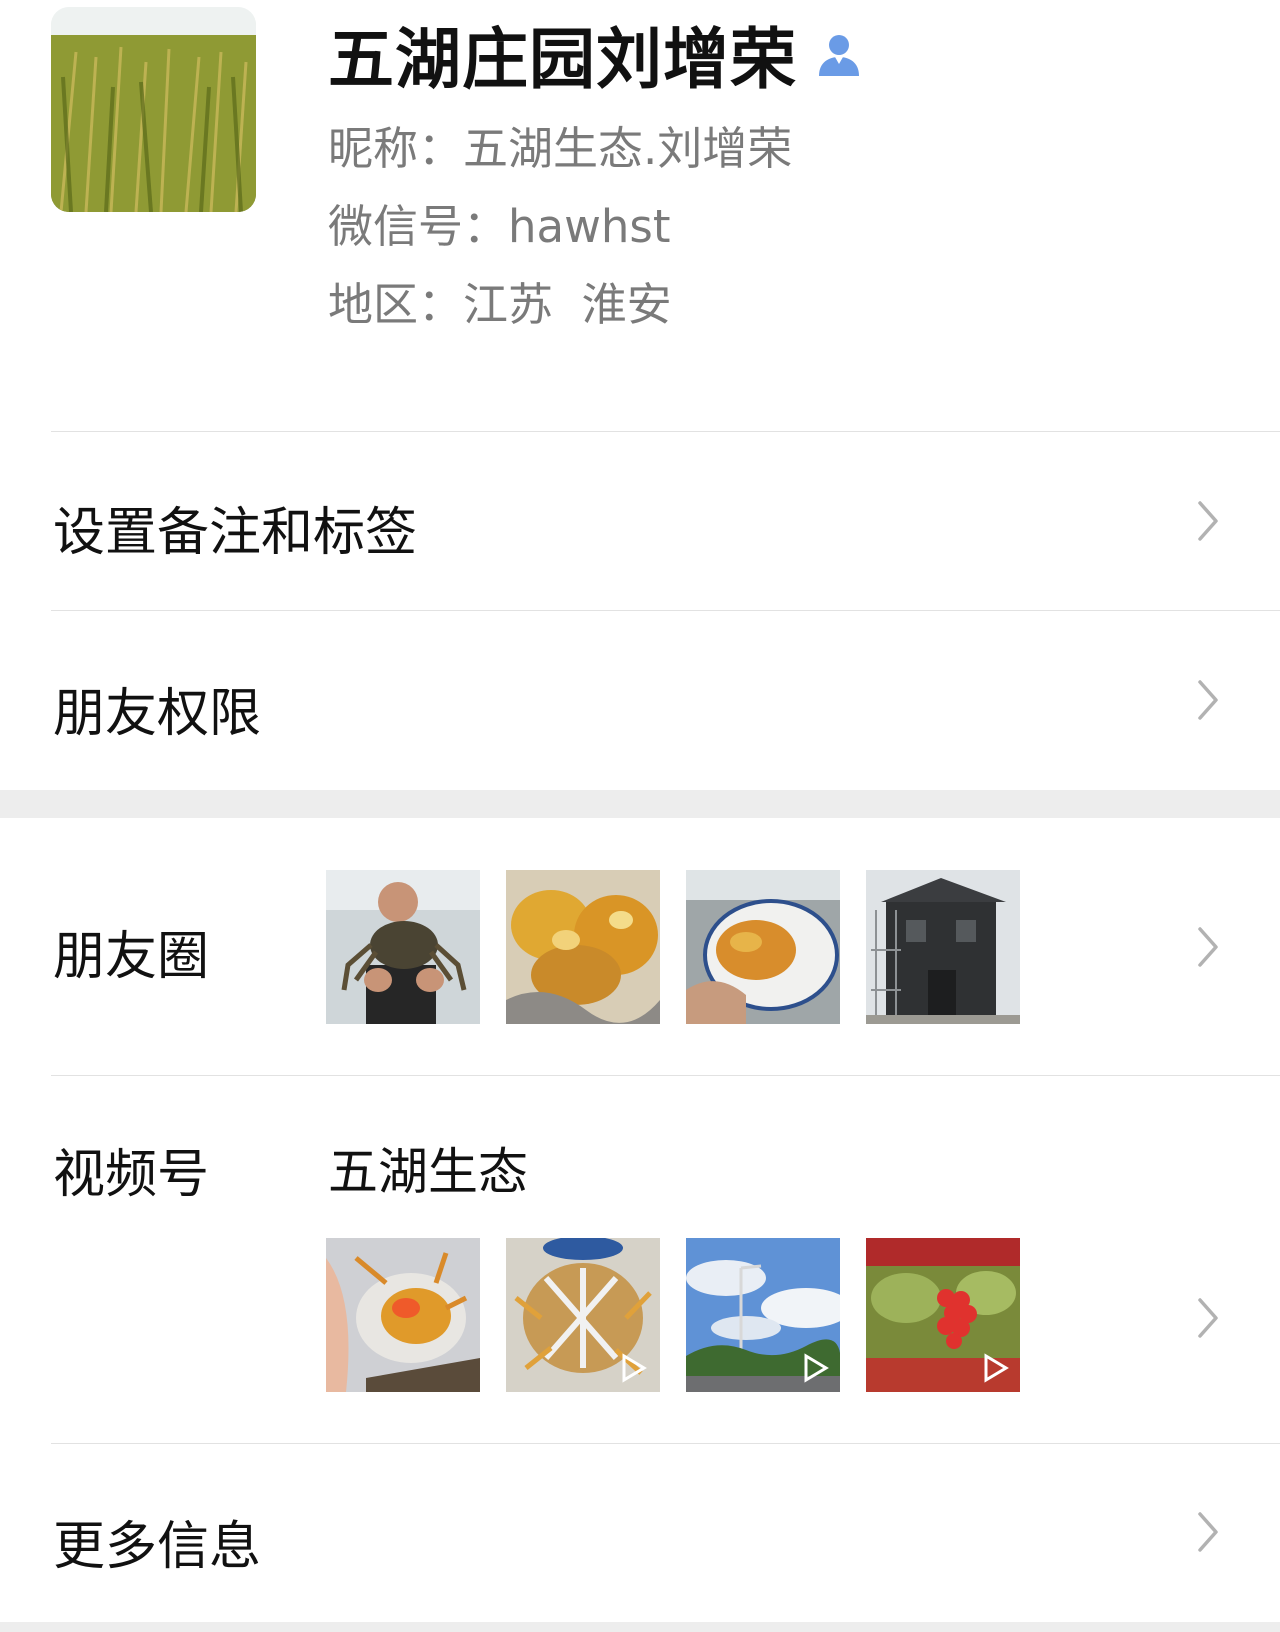  I want to click on person-icon, so click(839, 55).